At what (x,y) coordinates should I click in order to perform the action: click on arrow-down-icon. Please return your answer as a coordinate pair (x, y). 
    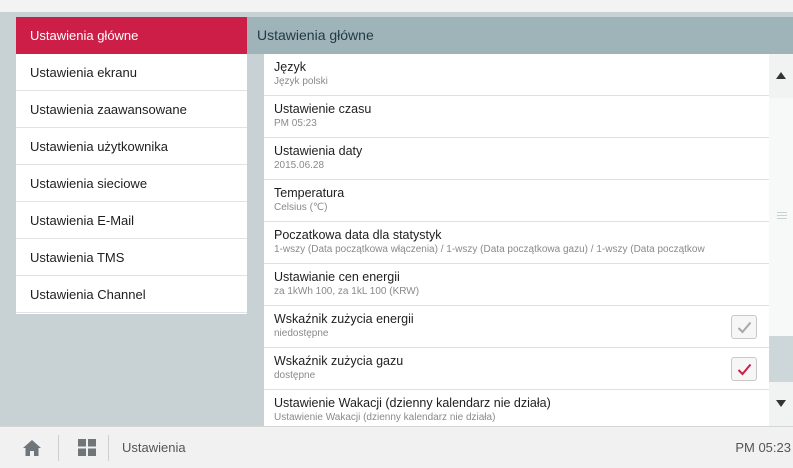
    Looking at the image, I should click on (781, 403).